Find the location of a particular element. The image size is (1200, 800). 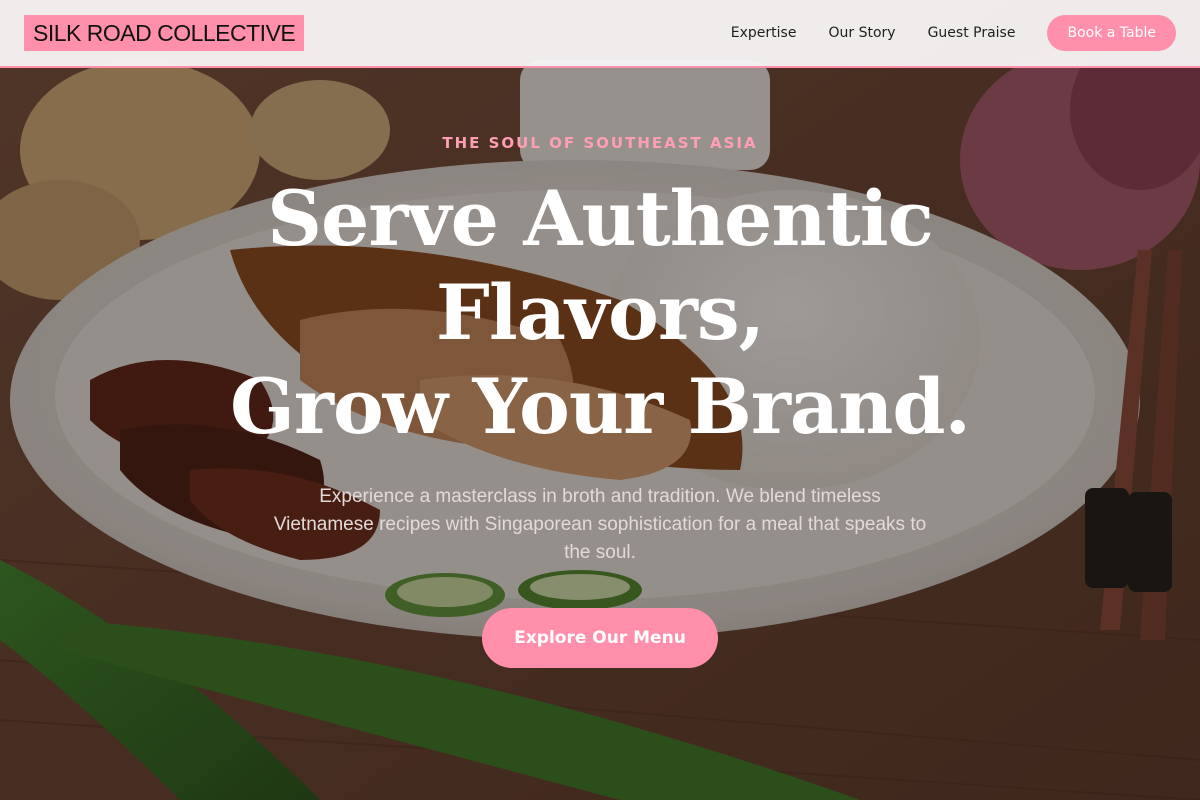

explore-menu-button: Explore Our Menu is located at coordinates (600, 638).